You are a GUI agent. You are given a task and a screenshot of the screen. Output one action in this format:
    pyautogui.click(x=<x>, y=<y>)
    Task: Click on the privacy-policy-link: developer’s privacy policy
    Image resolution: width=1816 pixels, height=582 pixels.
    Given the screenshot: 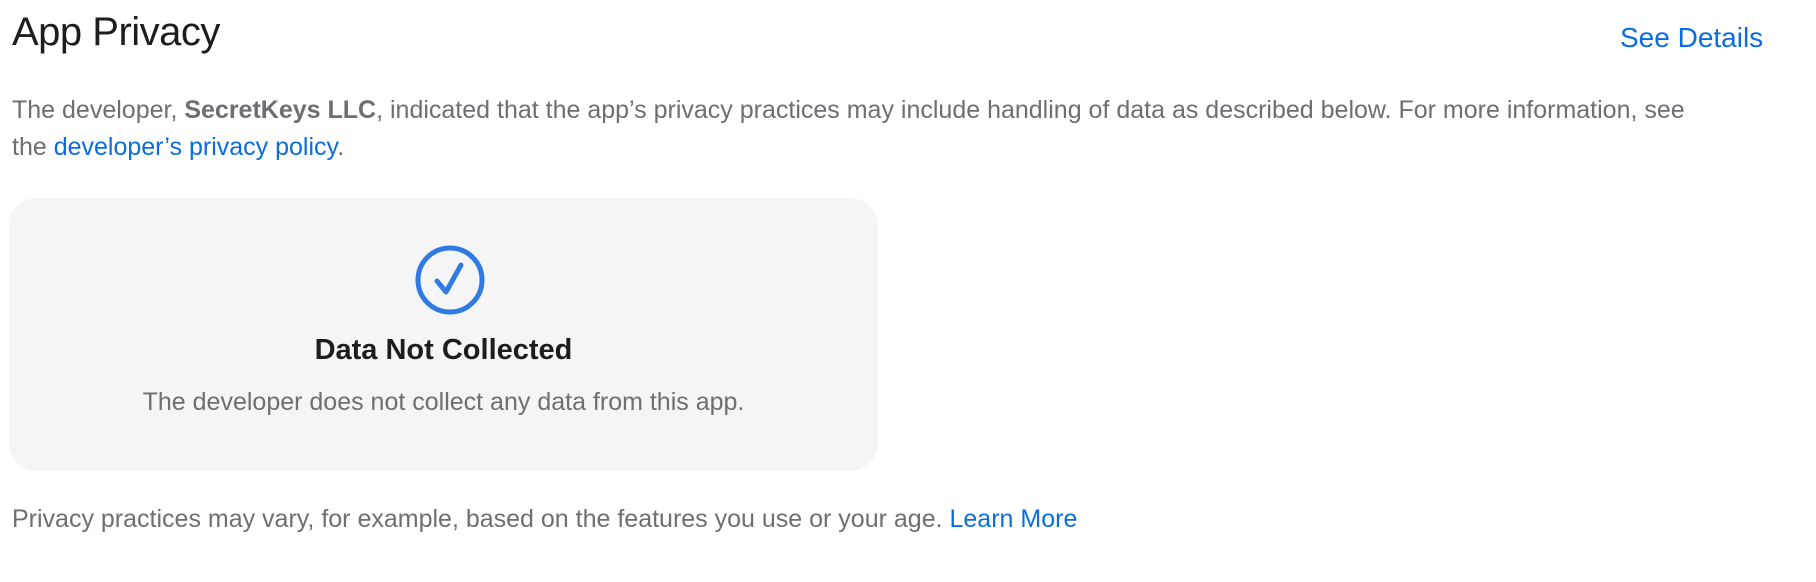 What is the action you would take?
    pyautogui.click(x=195, y=147)
    